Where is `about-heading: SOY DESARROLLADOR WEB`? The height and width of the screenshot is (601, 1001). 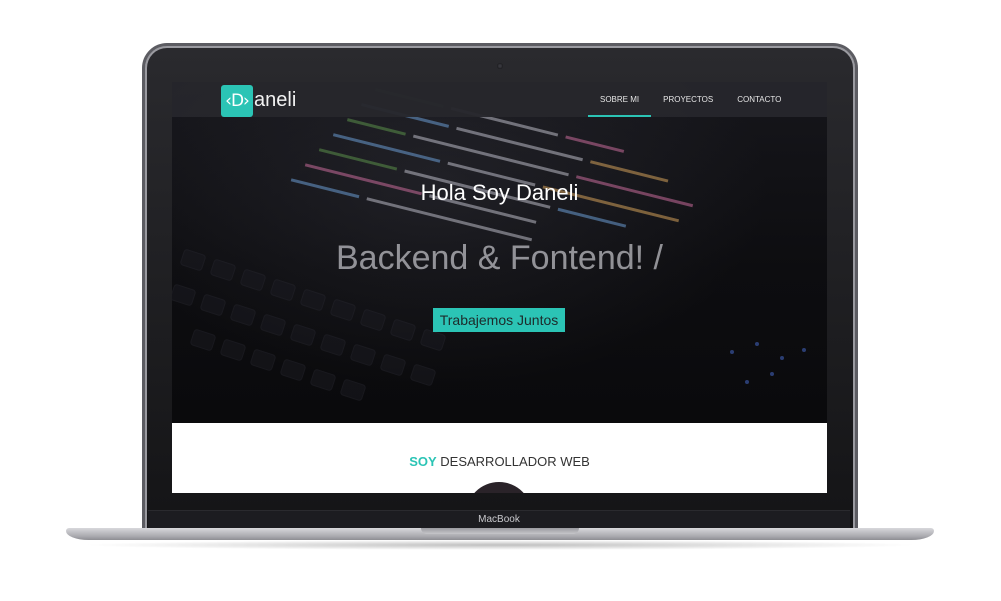
about-heading: SOY DESARROLLADOR WEB is located at coordinates (499, 461).